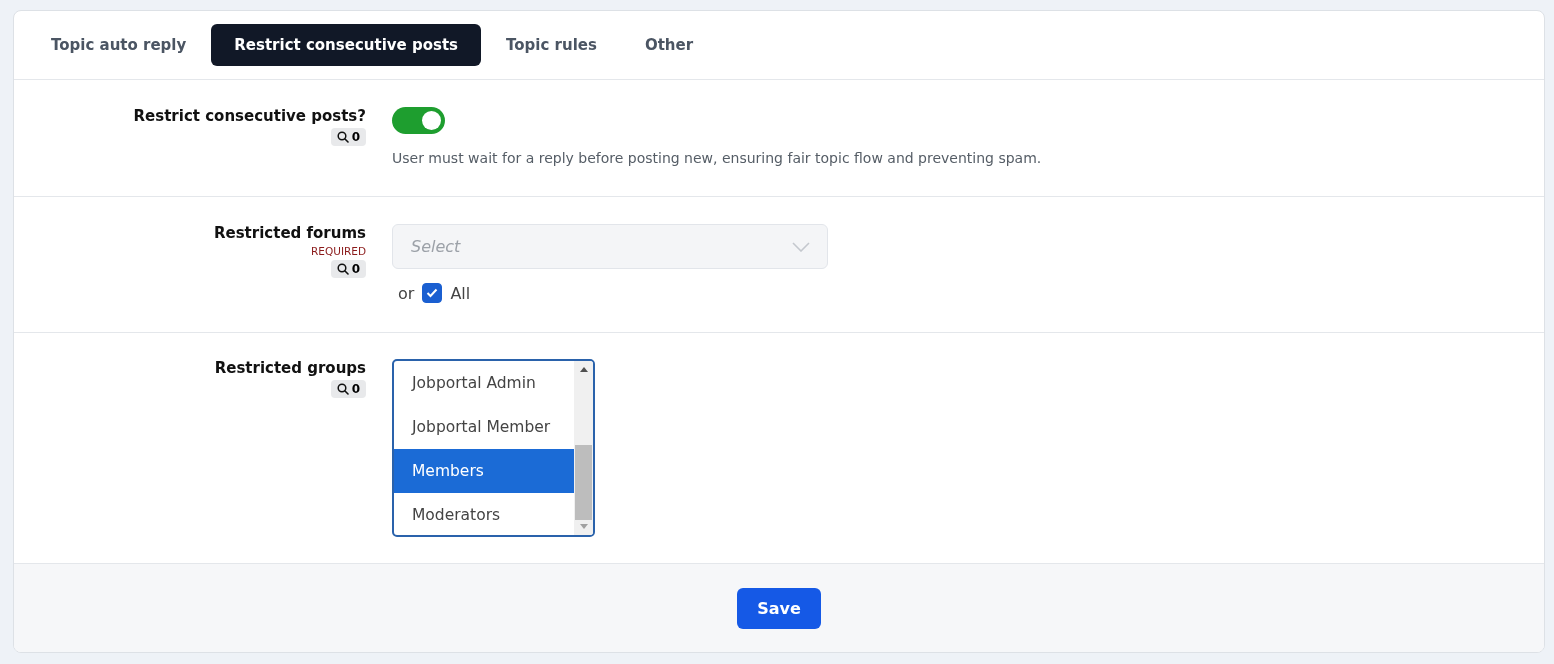 This screenshot has width=1554, height=664. Describe the element at coordinates (779, 608) in the screenshot. I see `save-button: Save` at that location.